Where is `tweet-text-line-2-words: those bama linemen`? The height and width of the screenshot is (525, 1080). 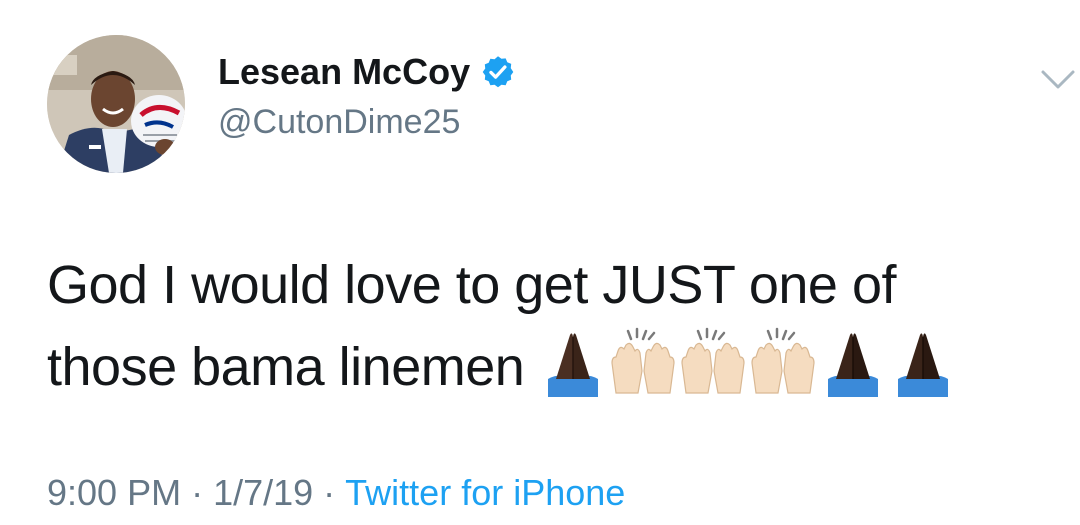
tweet-text-line-2-words: those bama linemen is located at coordinates (286, 367).